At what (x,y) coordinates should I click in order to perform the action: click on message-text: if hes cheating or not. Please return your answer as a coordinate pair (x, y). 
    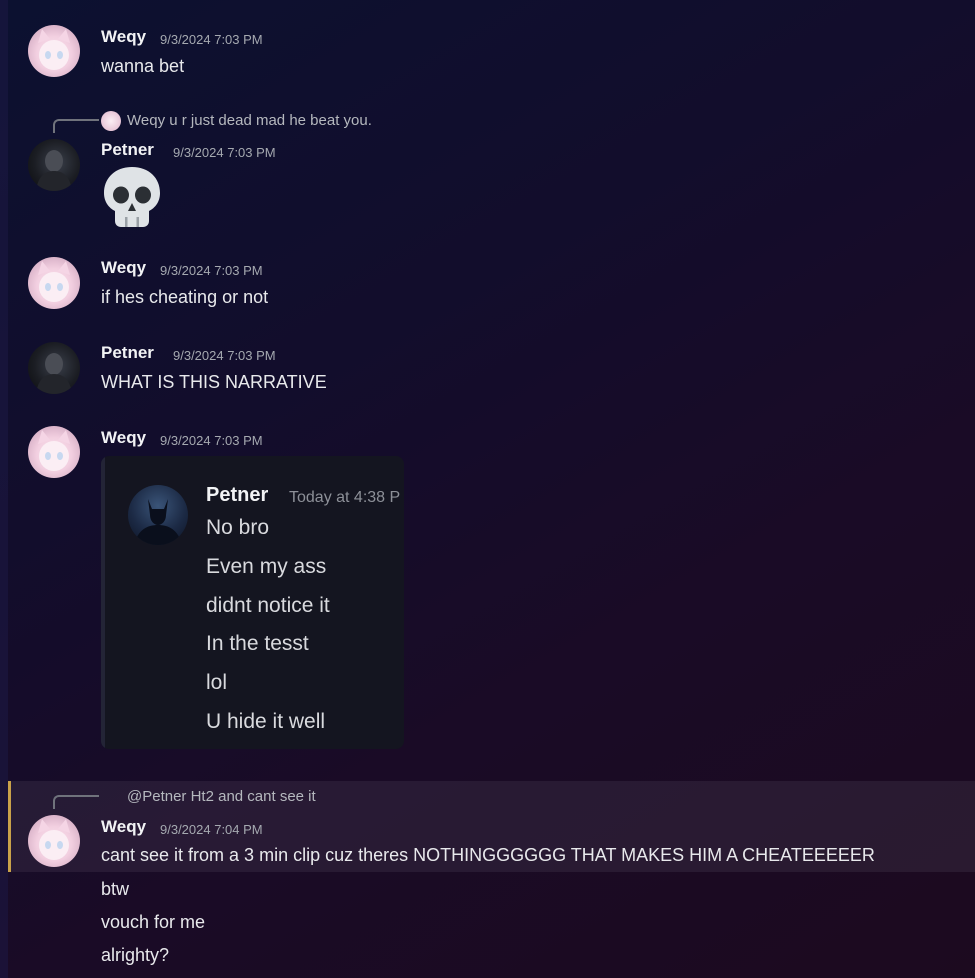
    Looking at the image, I should click on (185, 297).